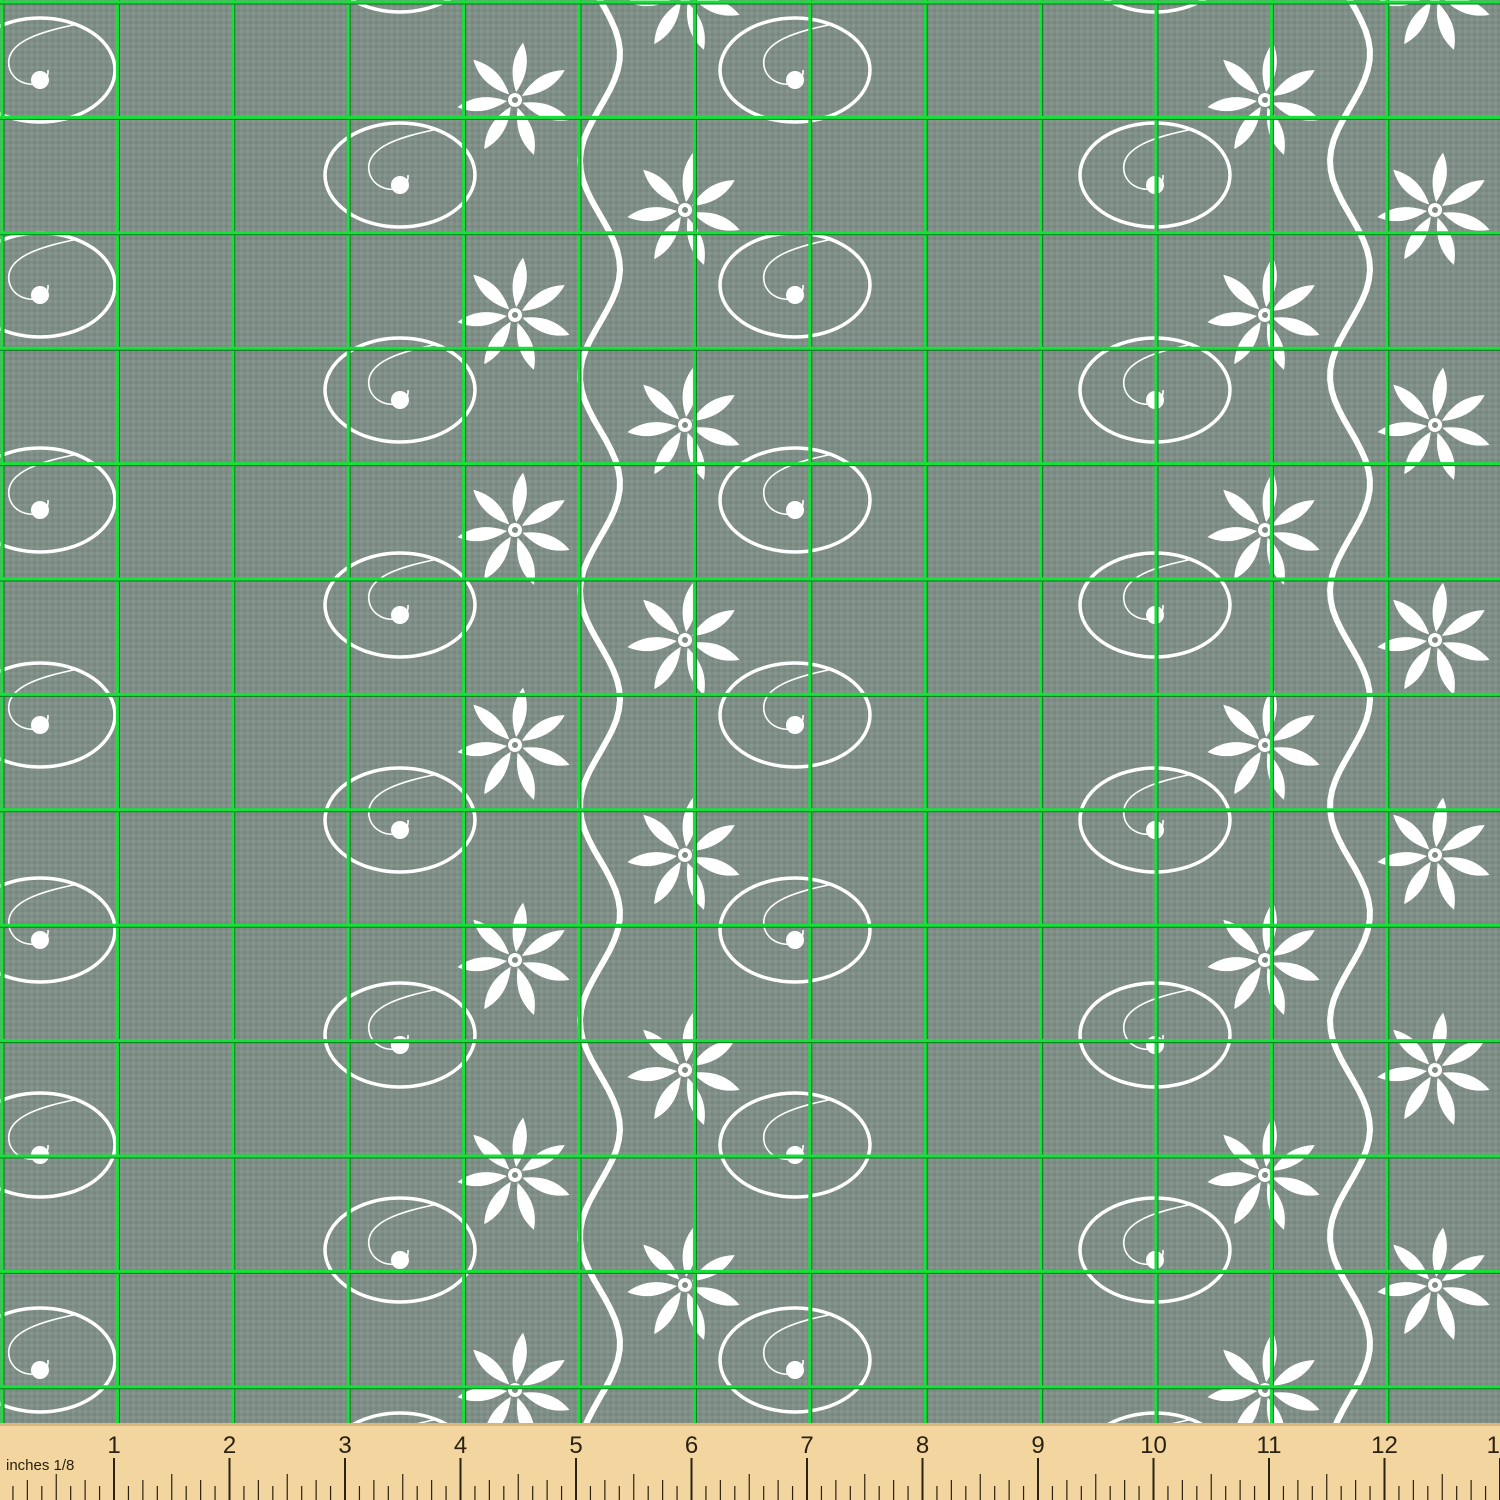 The image size is (1500, 1500). I want to click on ruler-number: 6, so click(691, 1445).